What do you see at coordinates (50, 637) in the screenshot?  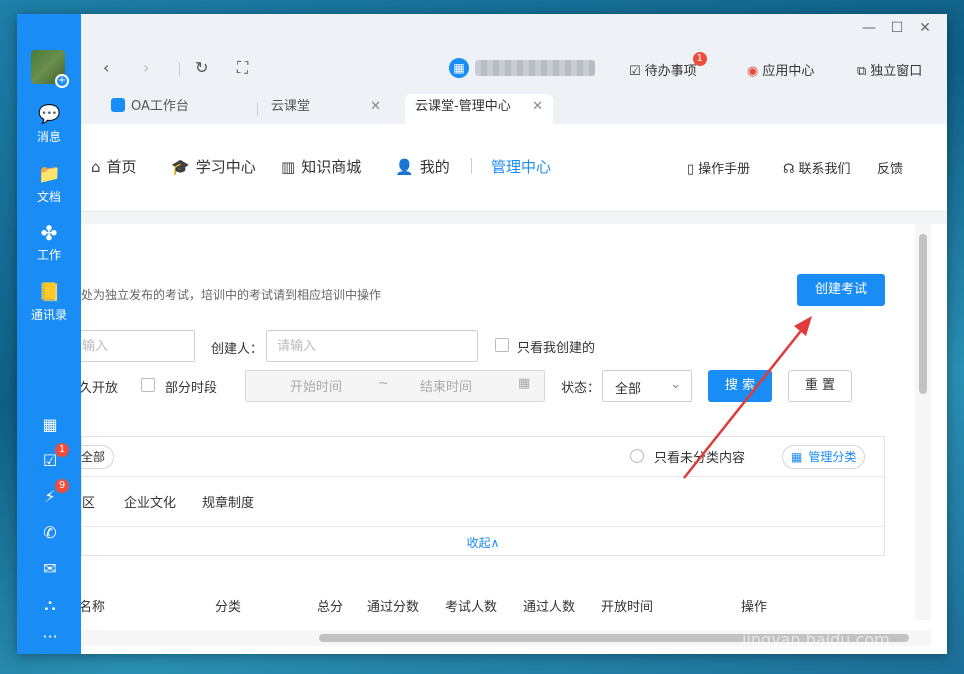 I see `more-icon: ···` at bounding box center [50, 637].